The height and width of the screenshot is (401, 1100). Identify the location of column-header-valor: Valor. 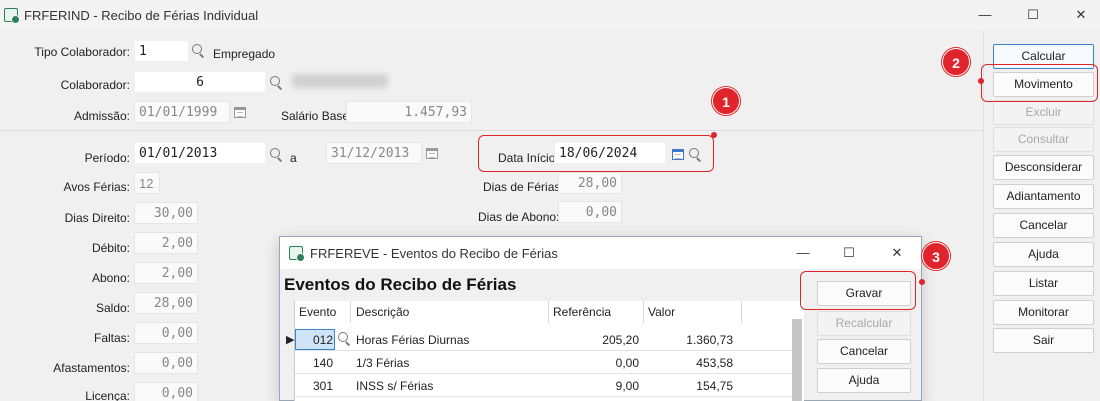
(661, 312).